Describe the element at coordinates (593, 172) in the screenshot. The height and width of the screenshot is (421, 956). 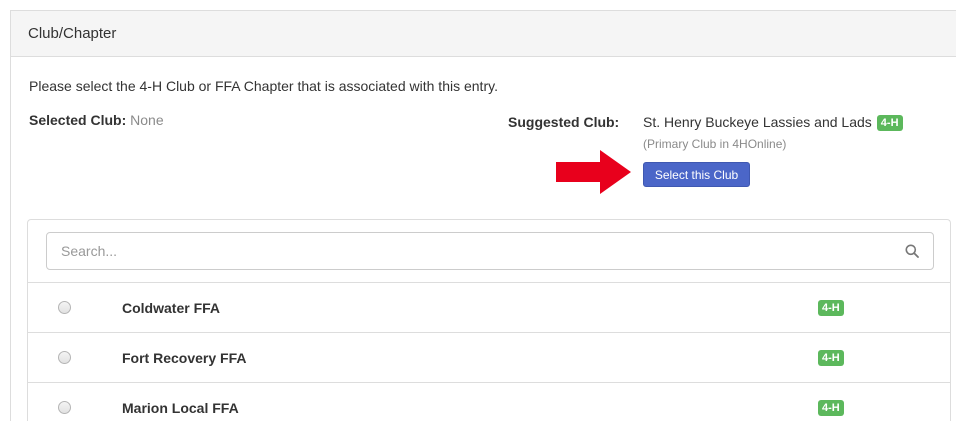
I see `red-arrow-icon` at that location.